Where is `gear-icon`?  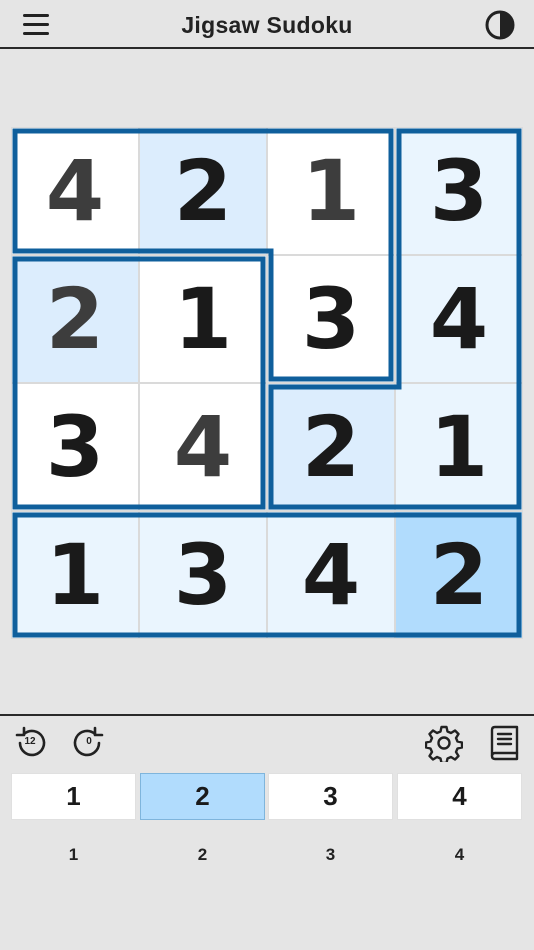
gear-icon is located at coordinates (444, 745).